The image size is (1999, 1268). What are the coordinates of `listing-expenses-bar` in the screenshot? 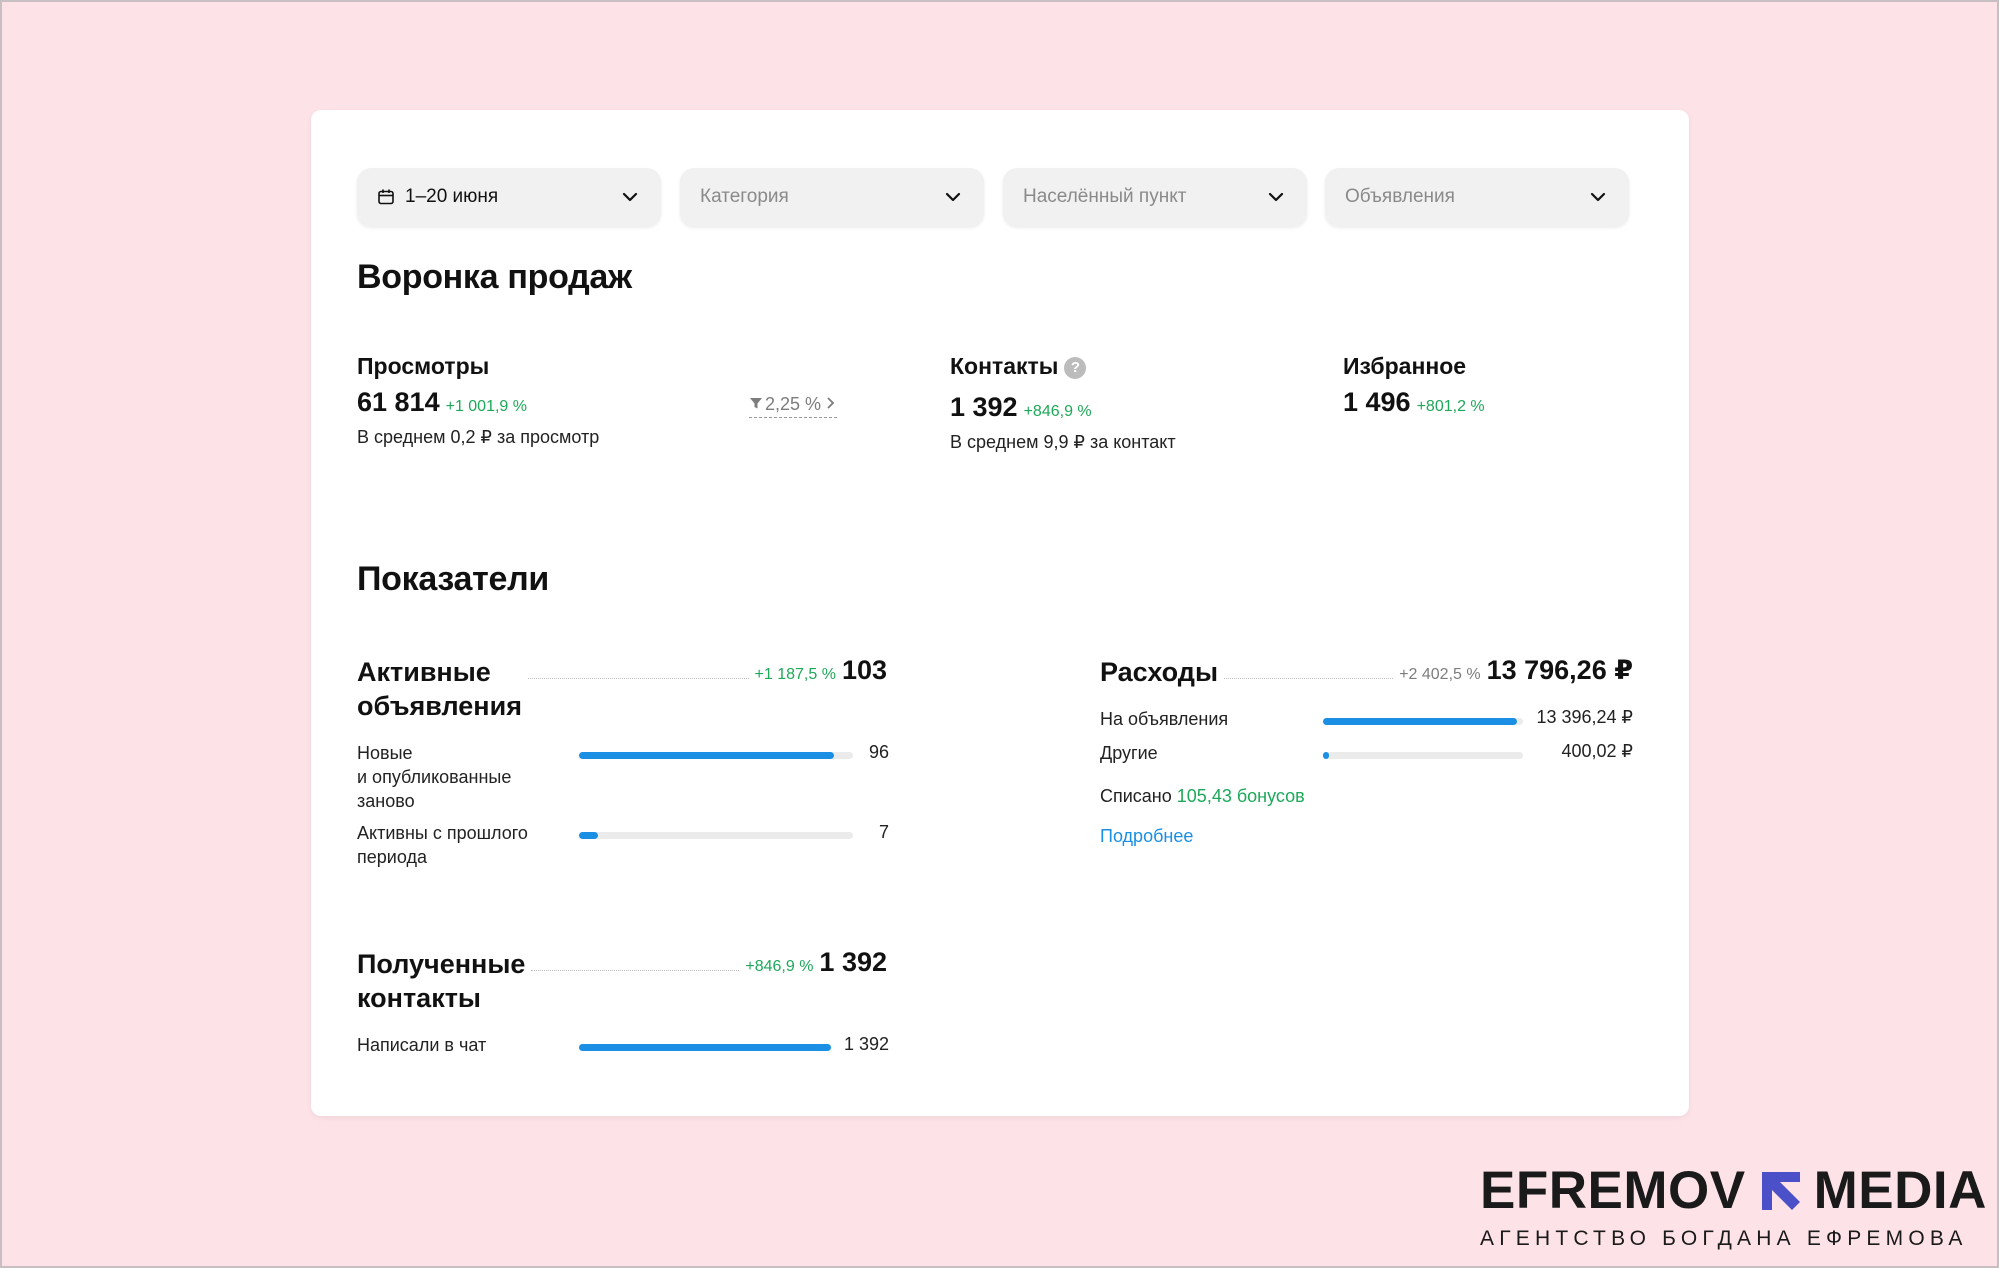 It's located at (1423, 721).